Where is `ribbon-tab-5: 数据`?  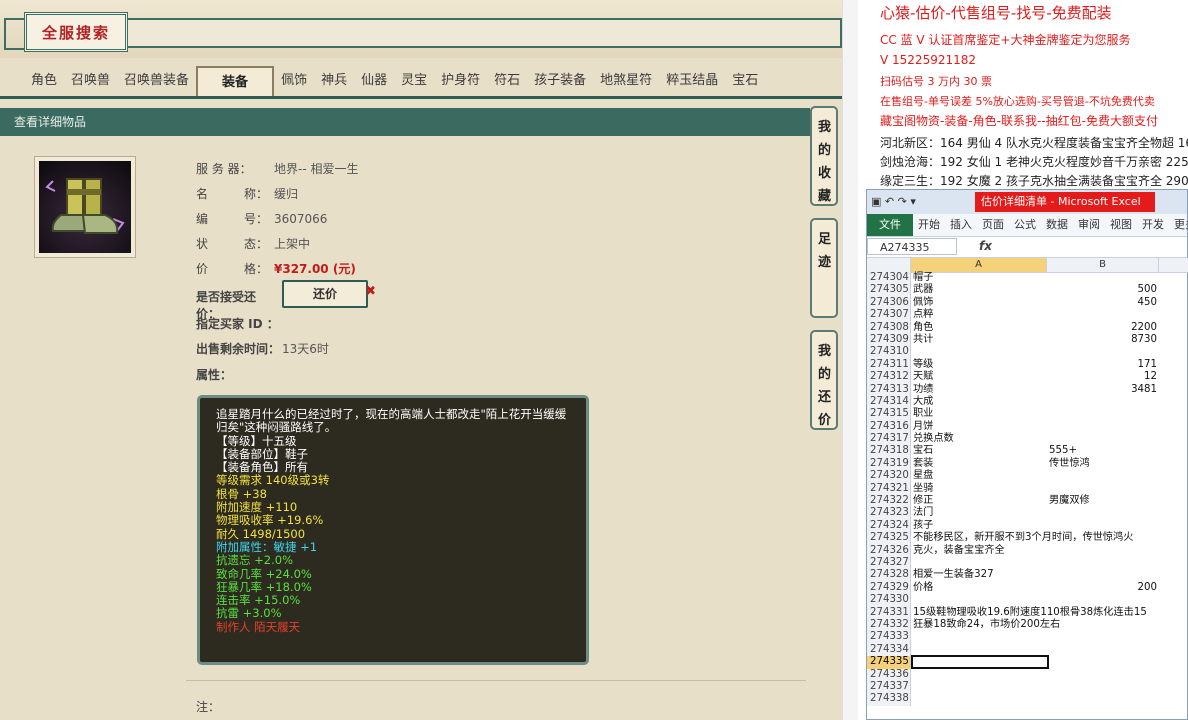
ribbon-tab-5: 数据 is located at coordinates (1057, 225).